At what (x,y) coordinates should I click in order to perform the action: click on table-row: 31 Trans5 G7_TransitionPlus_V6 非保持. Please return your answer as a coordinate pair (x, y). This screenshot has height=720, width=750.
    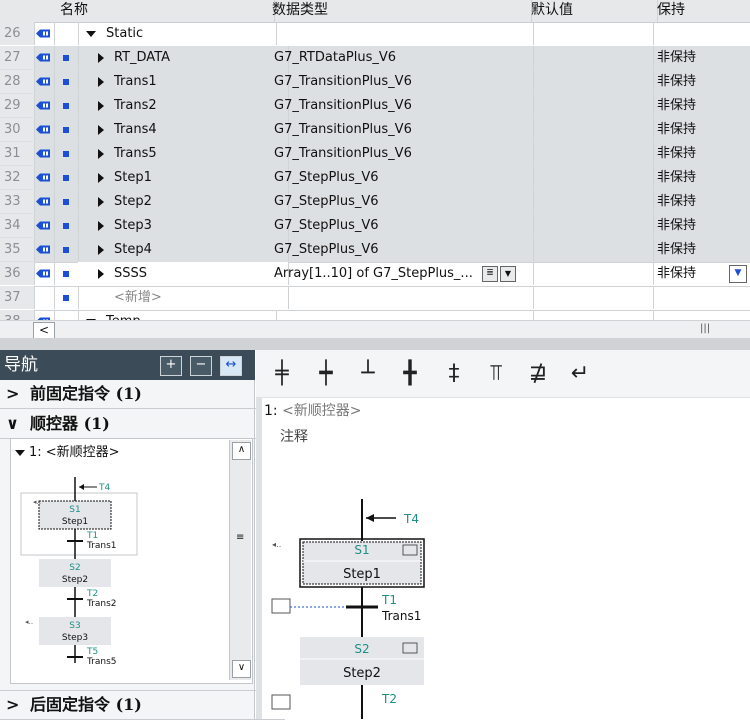
    Looking at the image, I should click on (375, 154).